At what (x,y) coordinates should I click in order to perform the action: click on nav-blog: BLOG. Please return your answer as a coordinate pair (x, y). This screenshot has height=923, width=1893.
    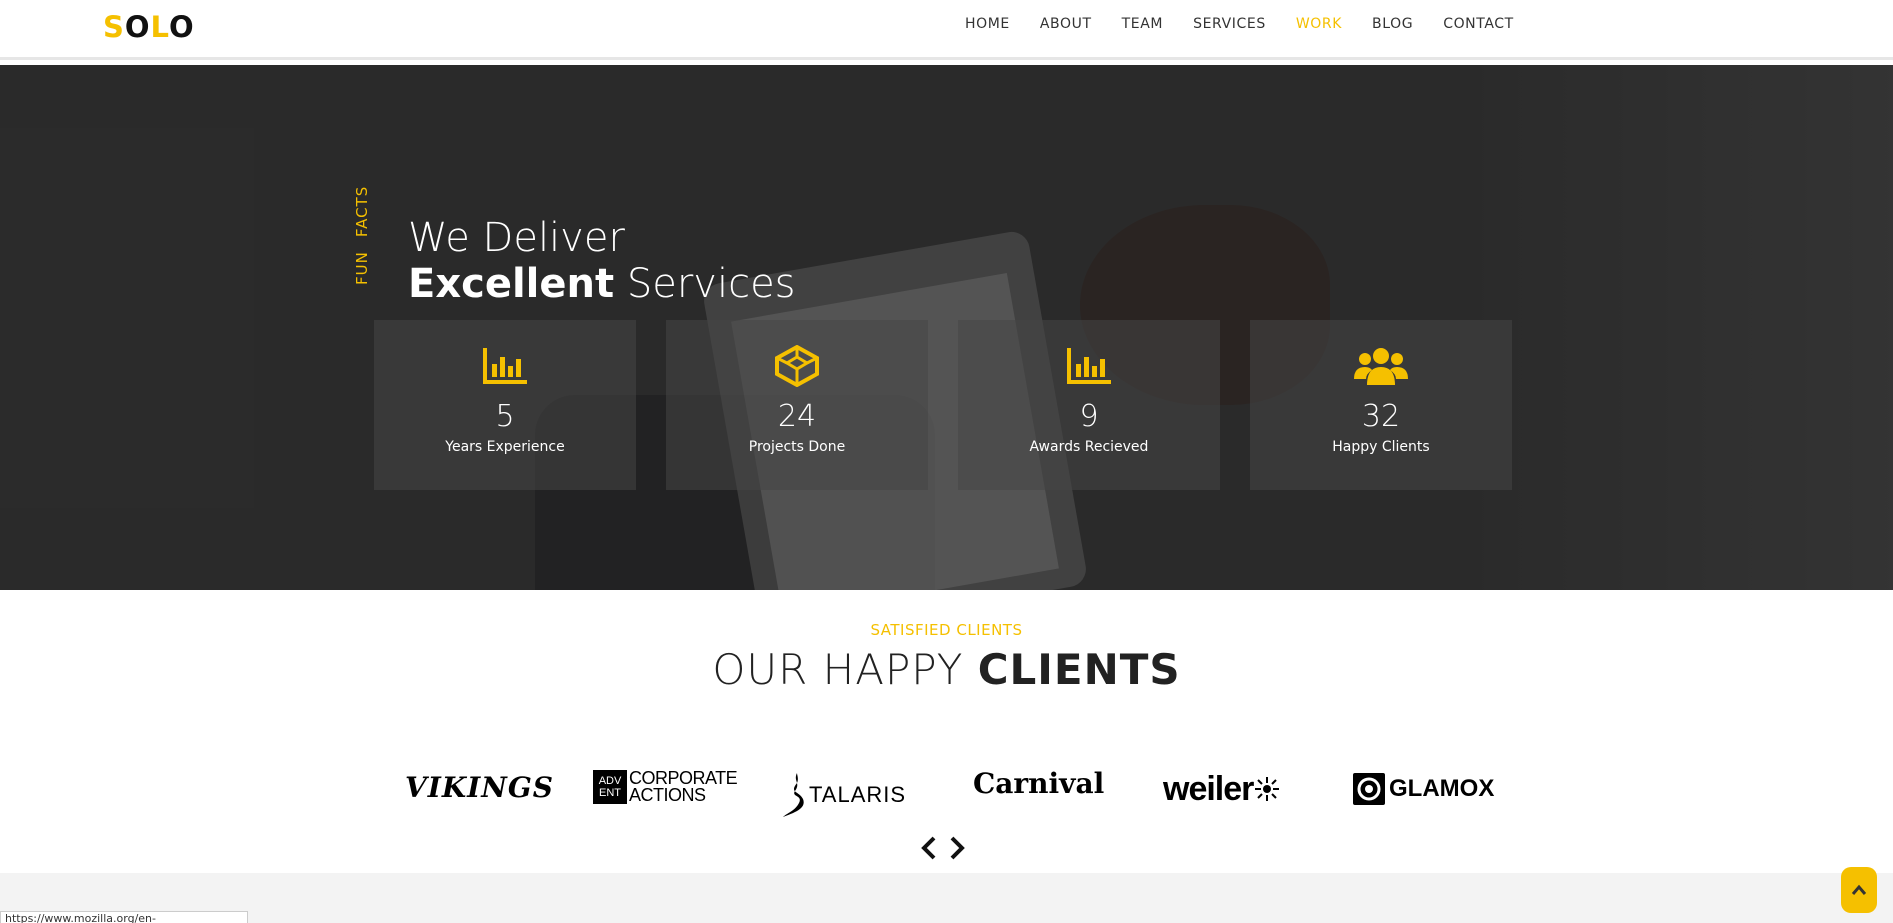
    Looking at the image, I should click on (1392, 24).